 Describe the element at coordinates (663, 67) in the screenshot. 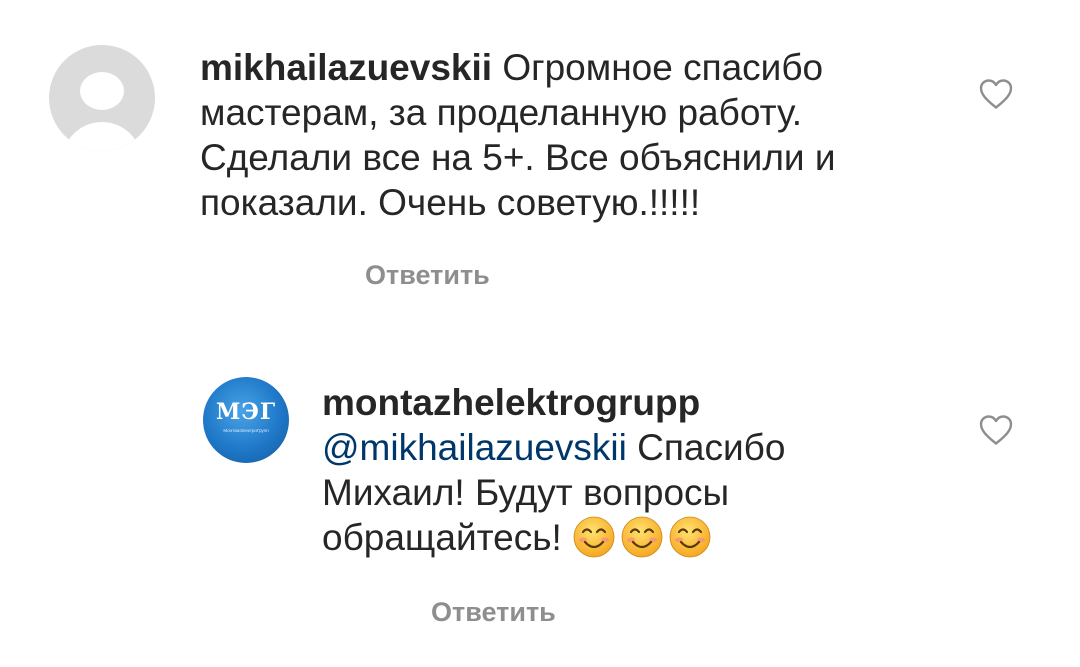

I see `comment-text-line: Огромное спасибо` at that location.